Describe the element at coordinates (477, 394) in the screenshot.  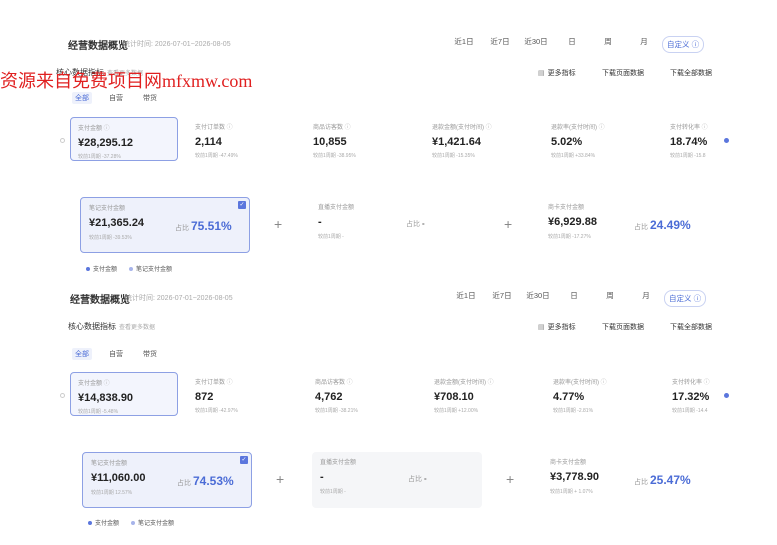
I see `metric-refund-amount: 退款金额(支付时间) ¥708.10 较前1周期 +12.00%` at that location.